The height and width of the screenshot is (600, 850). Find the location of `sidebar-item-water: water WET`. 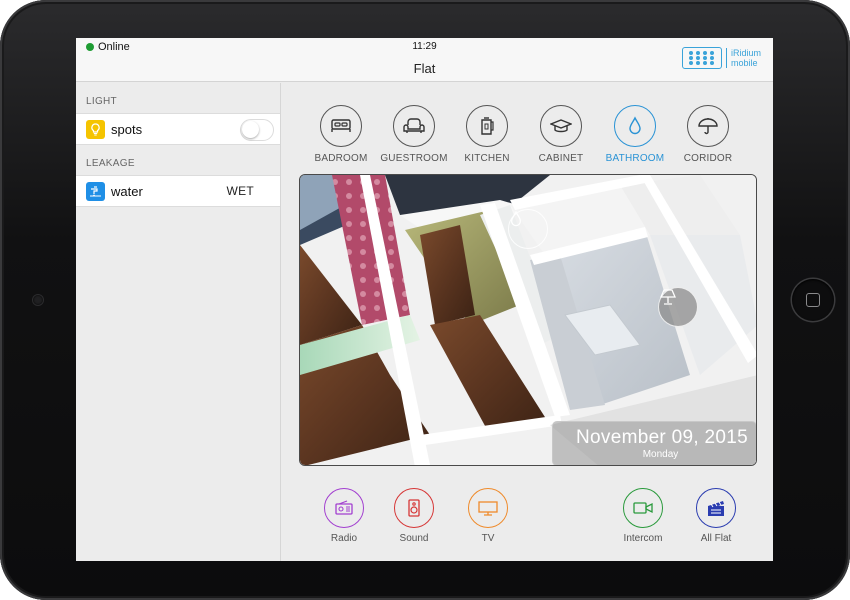

sidebar-item-water: water WET is located at coordinates (178, 191).